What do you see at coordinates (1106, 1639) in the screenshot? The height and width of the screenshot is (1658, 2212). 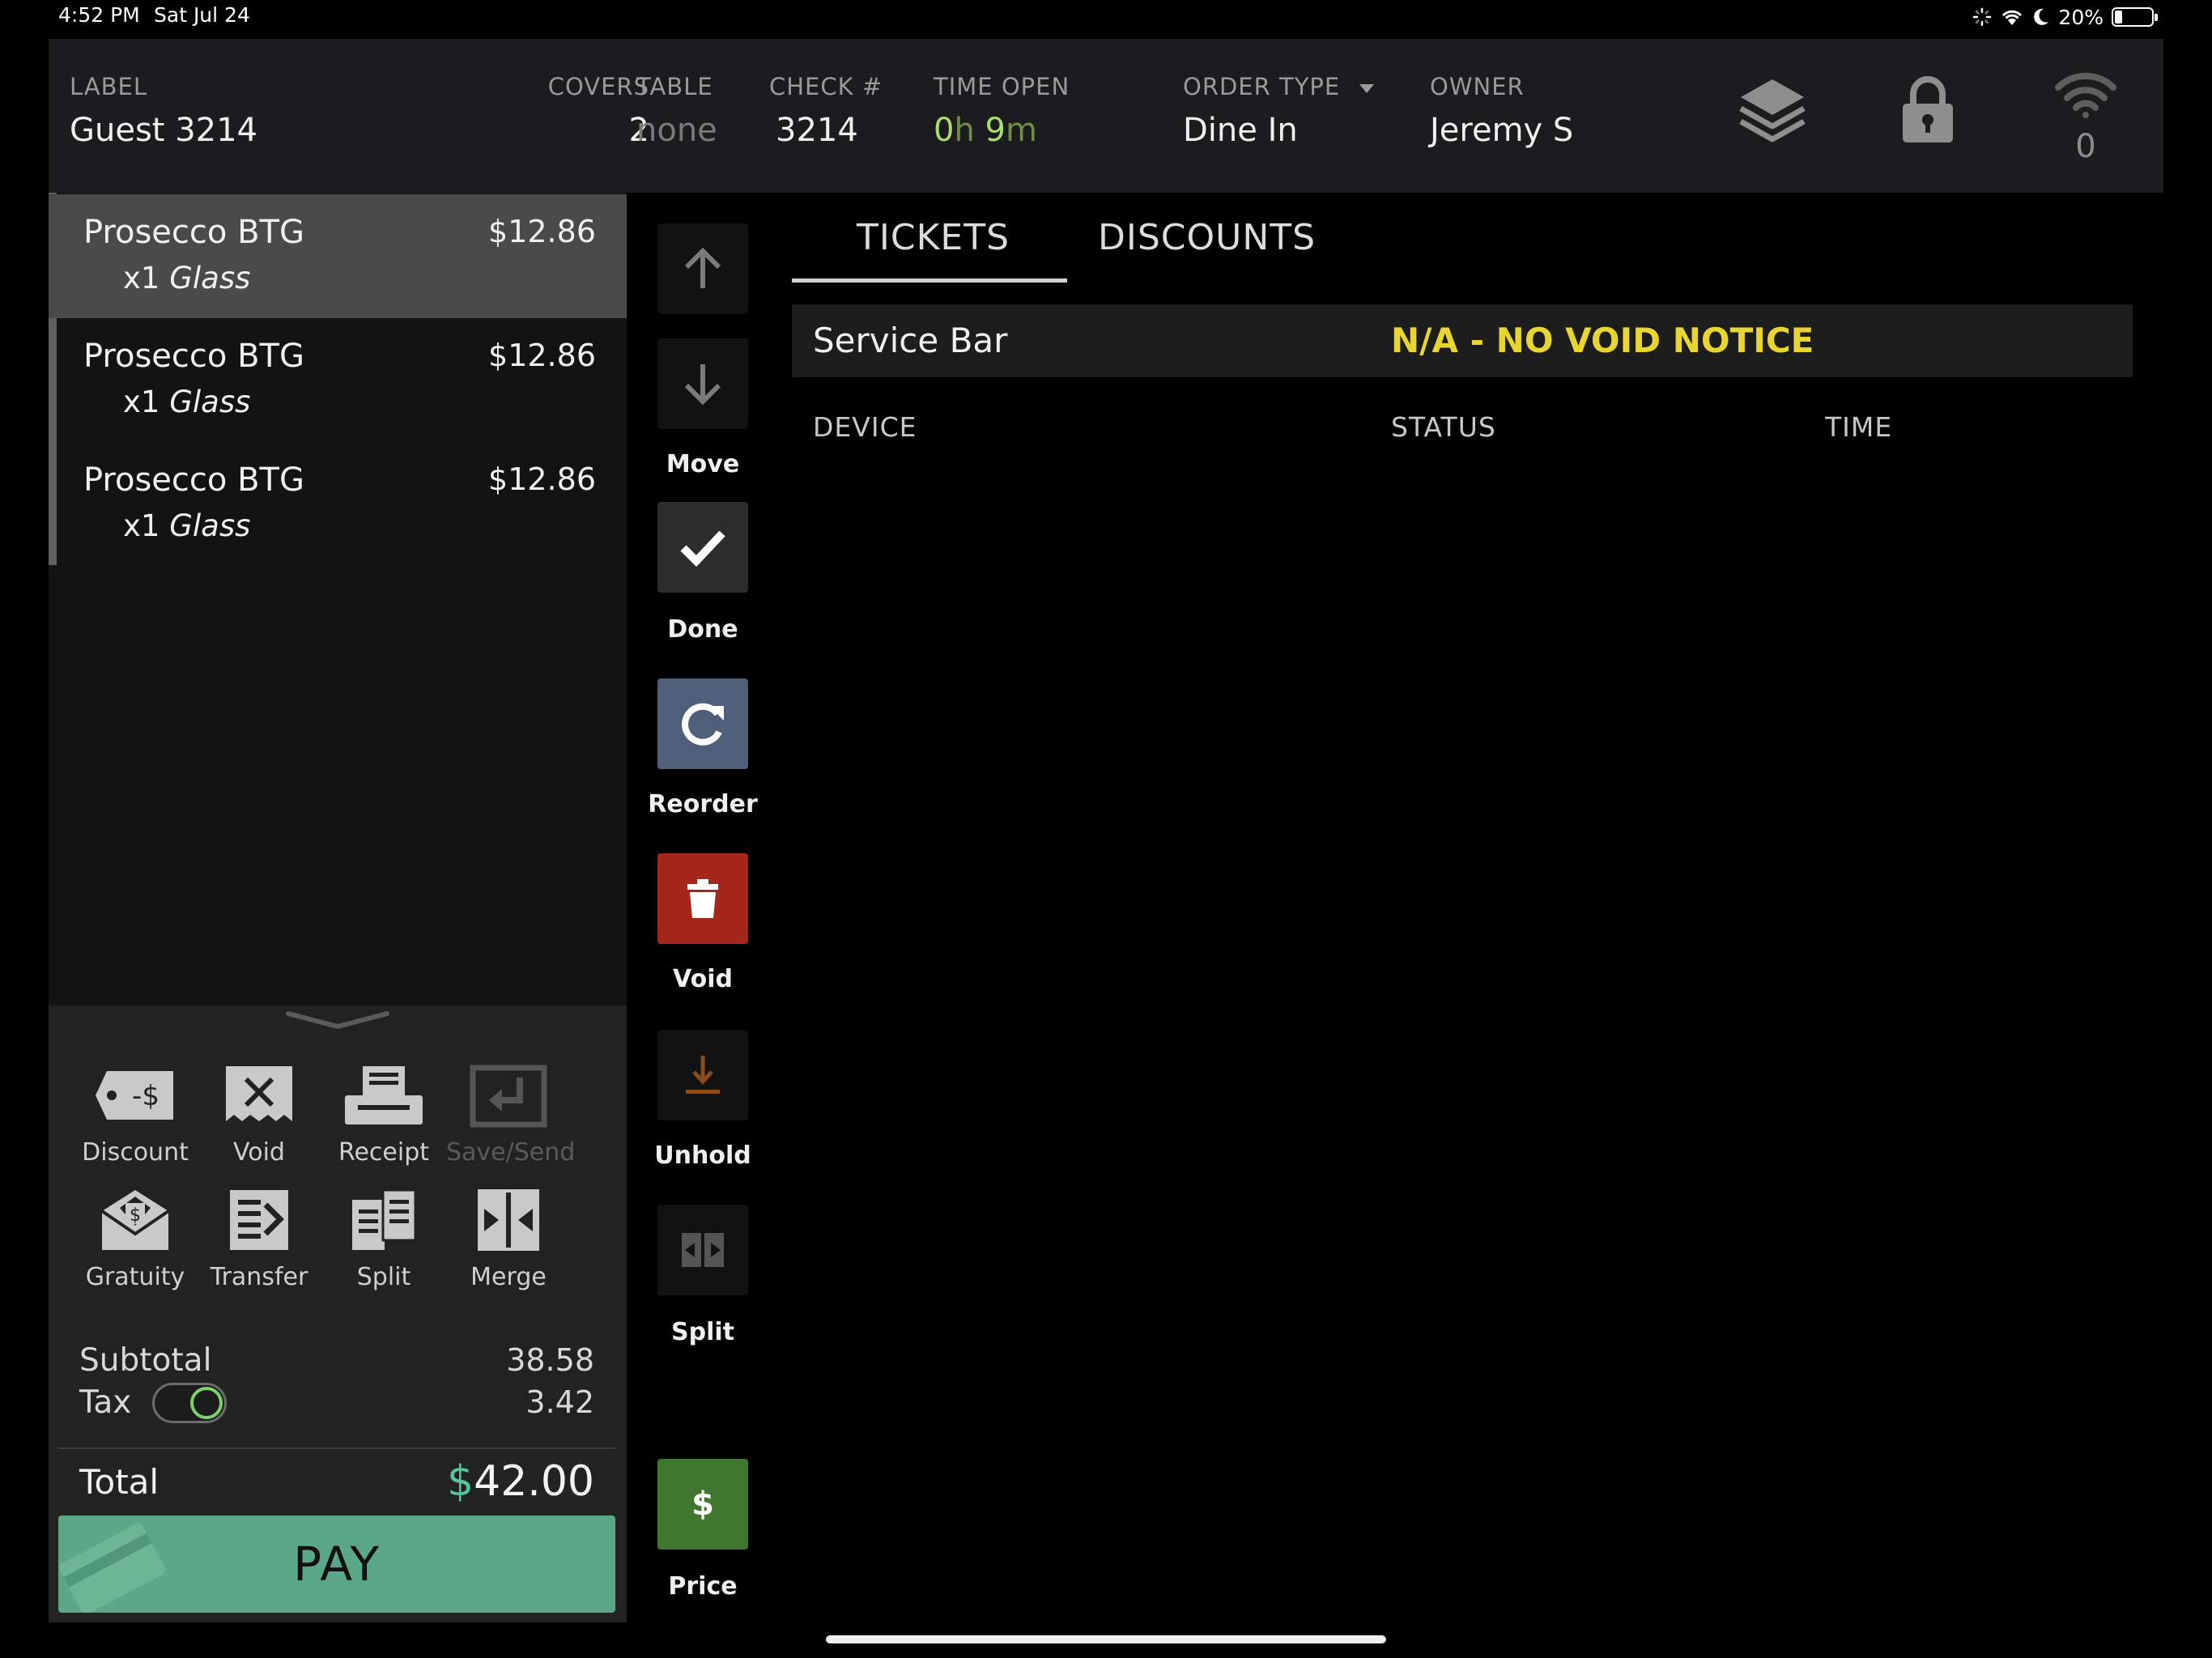 I see `home-indicator` at bounding box center [1106, 1639].